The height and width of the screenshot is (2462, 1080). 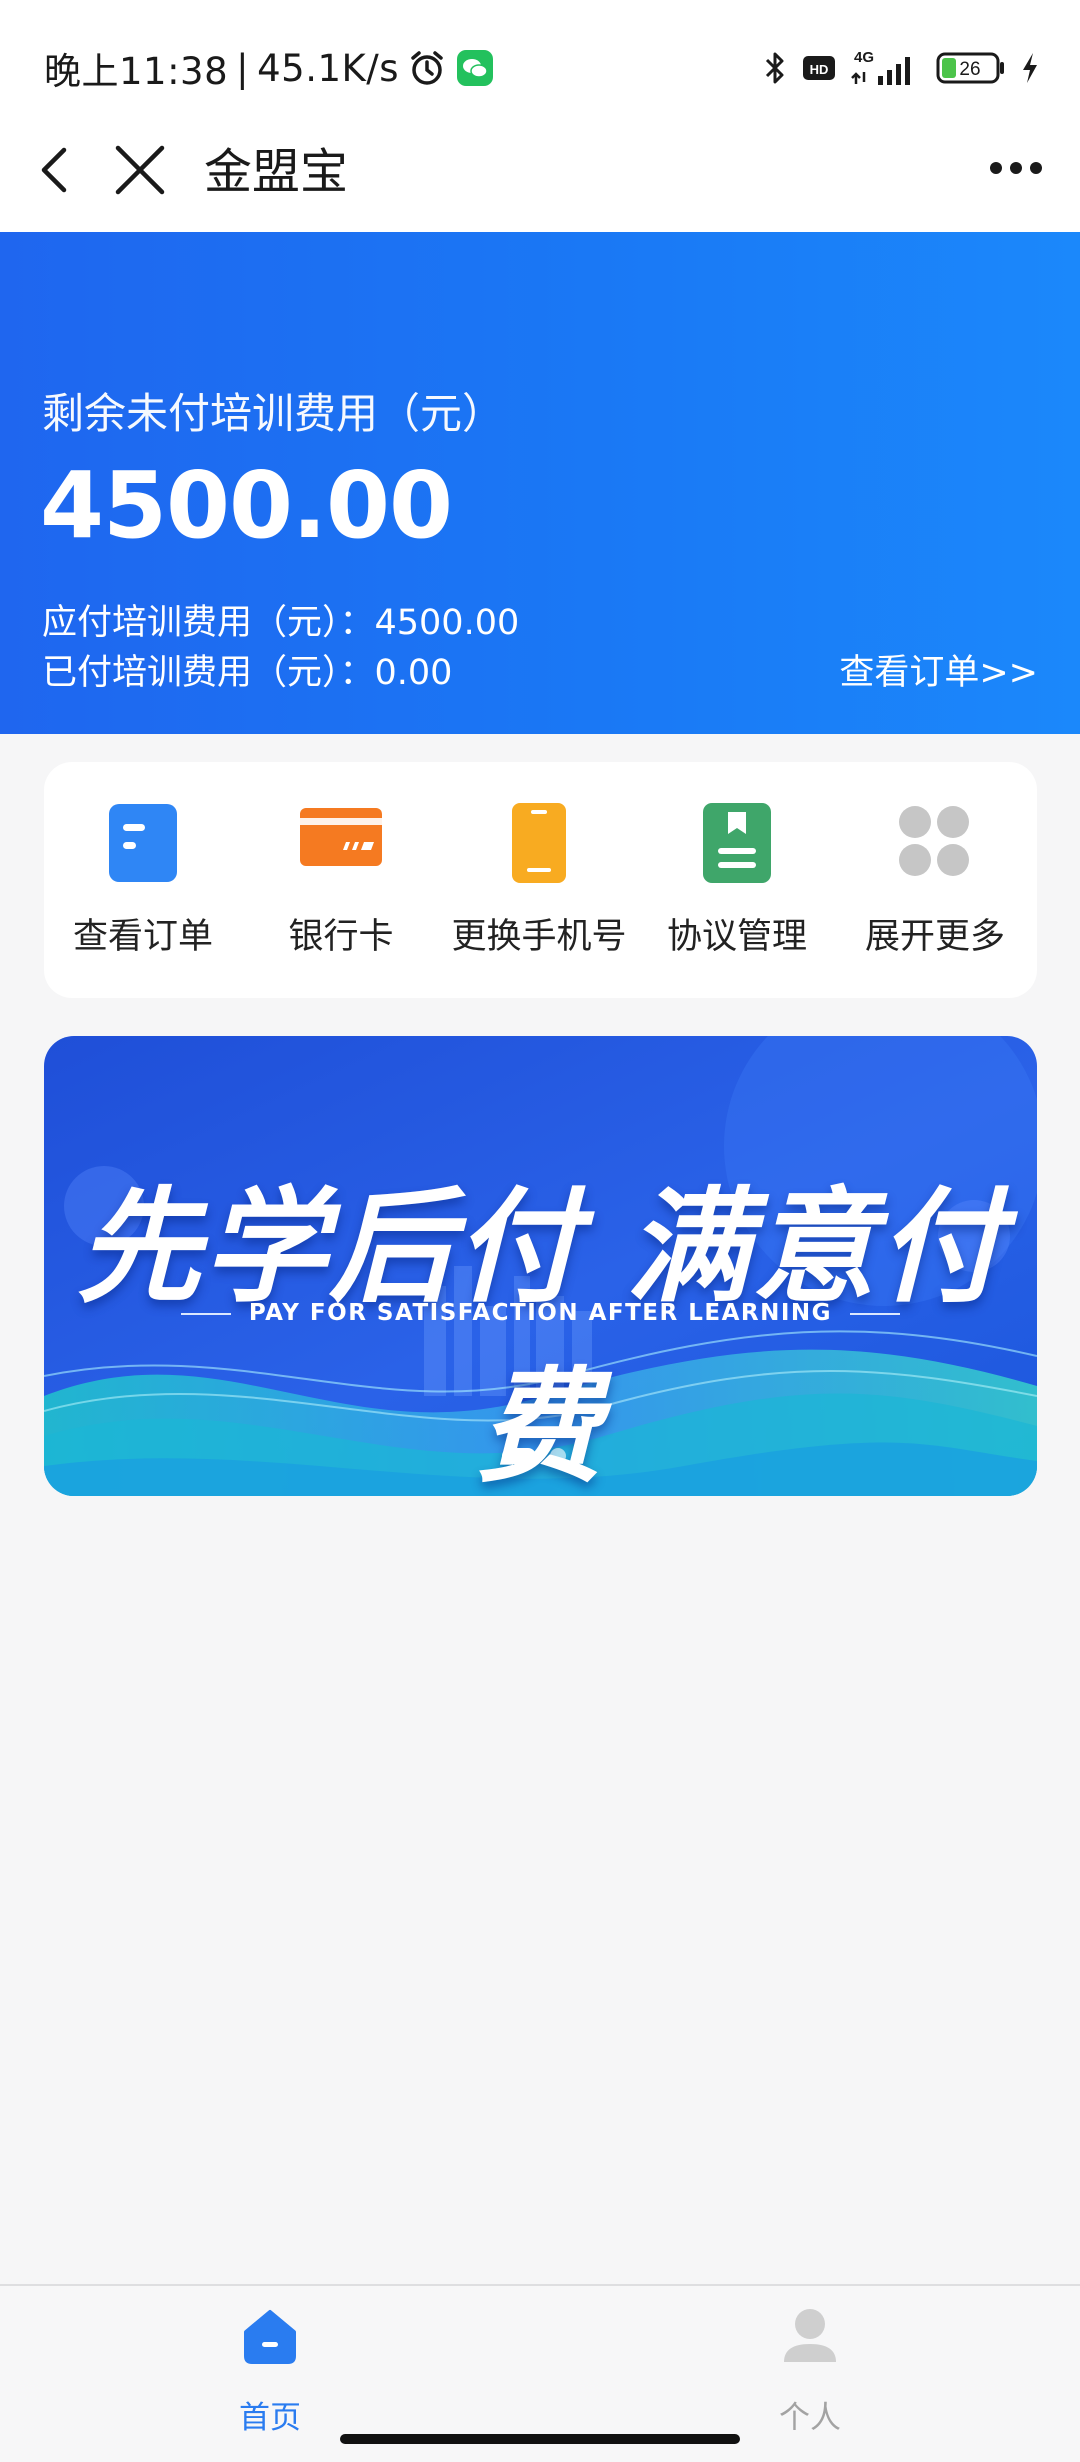 I want to click on tab-home: 首页, so click(x=270, y=2361).